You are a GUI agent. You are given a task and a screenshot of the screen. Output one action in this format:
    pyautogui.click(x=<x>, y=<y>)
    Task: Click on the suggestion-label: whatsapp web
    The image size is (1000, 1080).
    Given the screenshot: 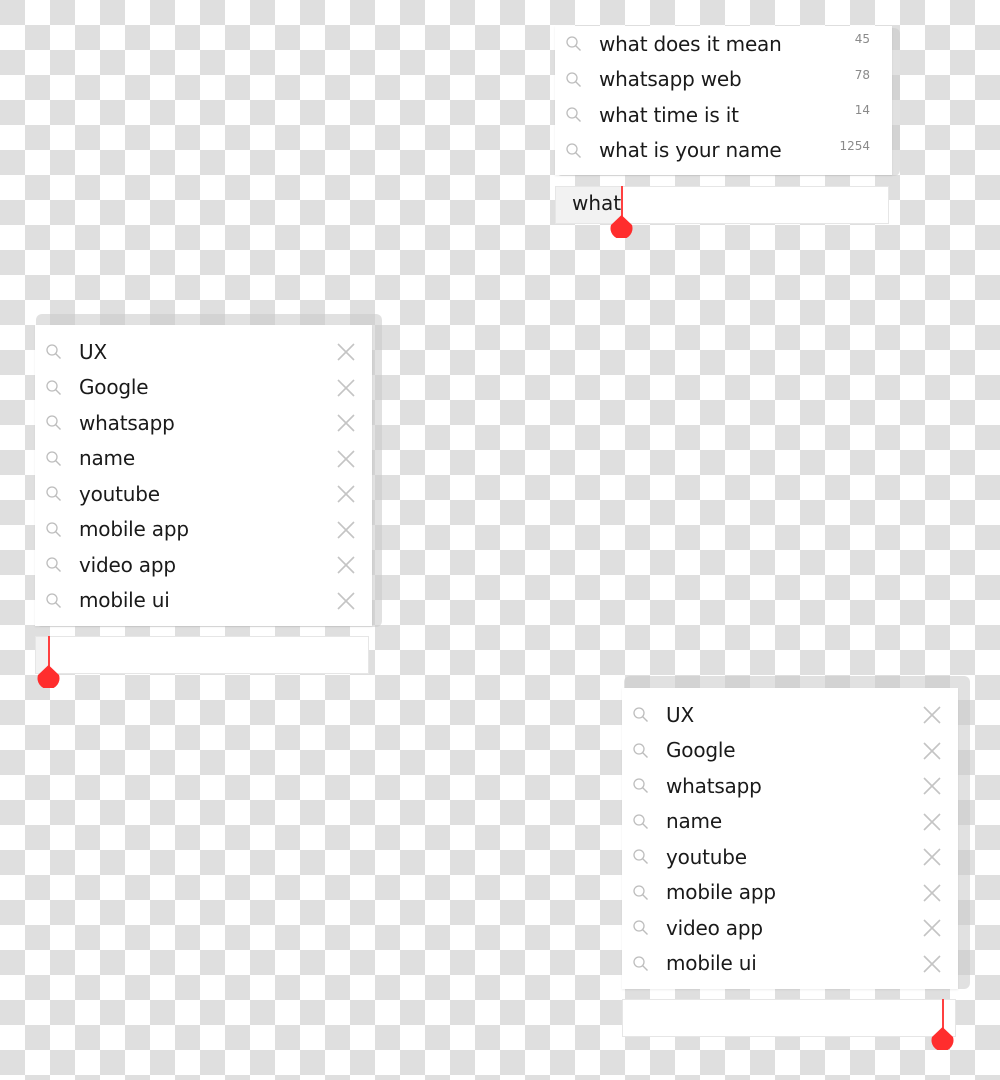 What is the action you would take?
    pyautogui.click(x=670, y=79)
    